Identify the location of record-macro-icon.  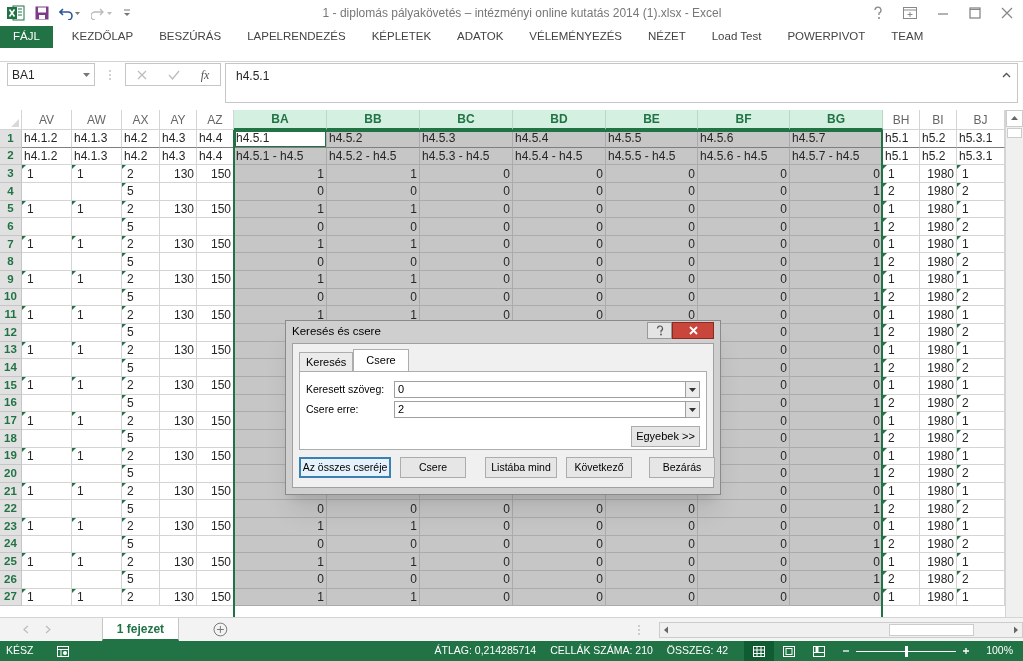
(63, 651).